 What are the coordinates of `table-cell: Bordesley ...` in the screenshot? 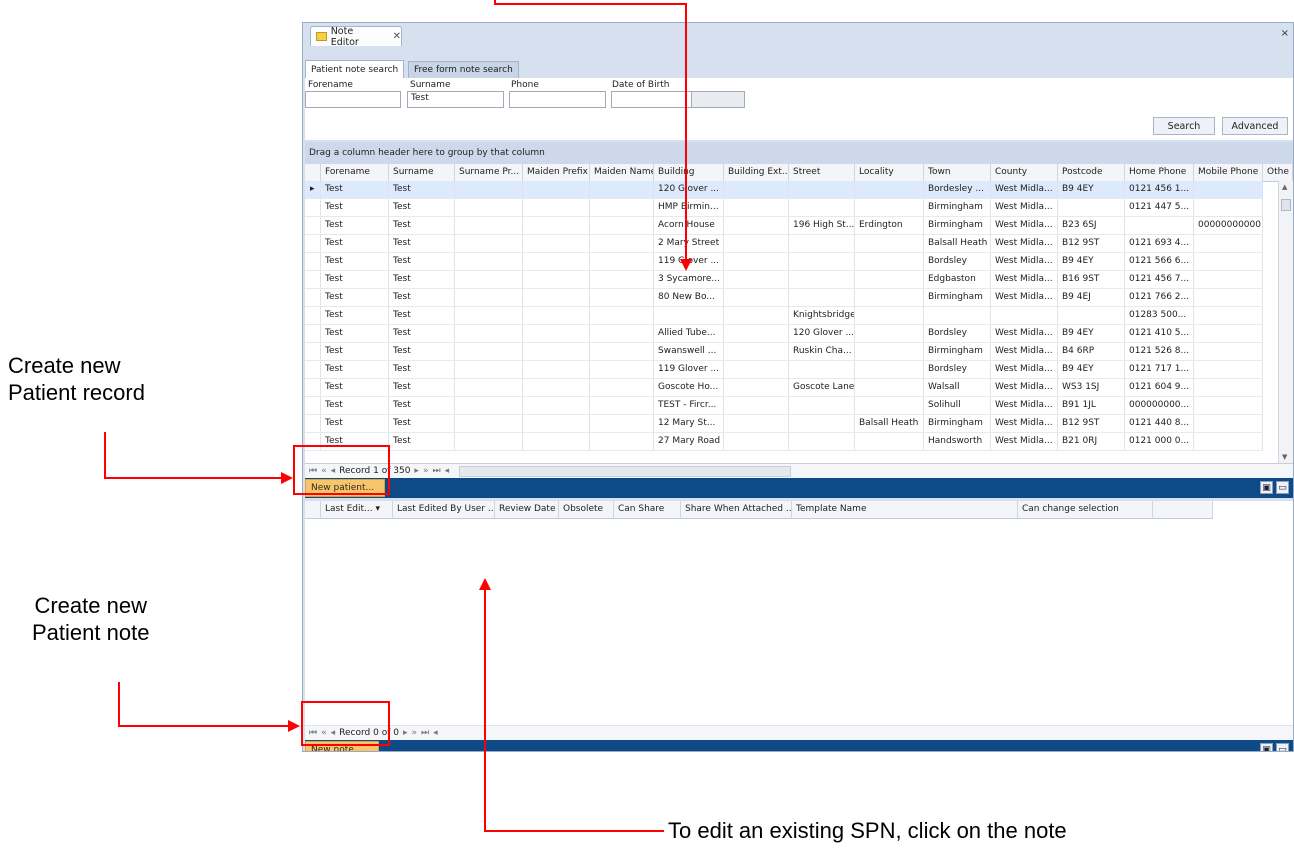 It's located at (957, 189).